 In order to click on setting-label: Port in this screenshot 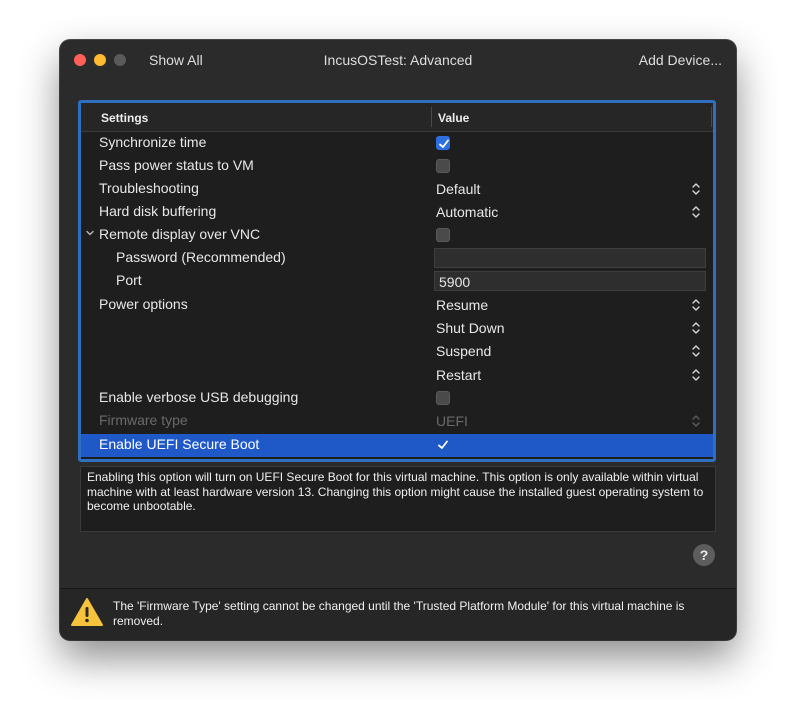, I will do `click(129, 280)`.